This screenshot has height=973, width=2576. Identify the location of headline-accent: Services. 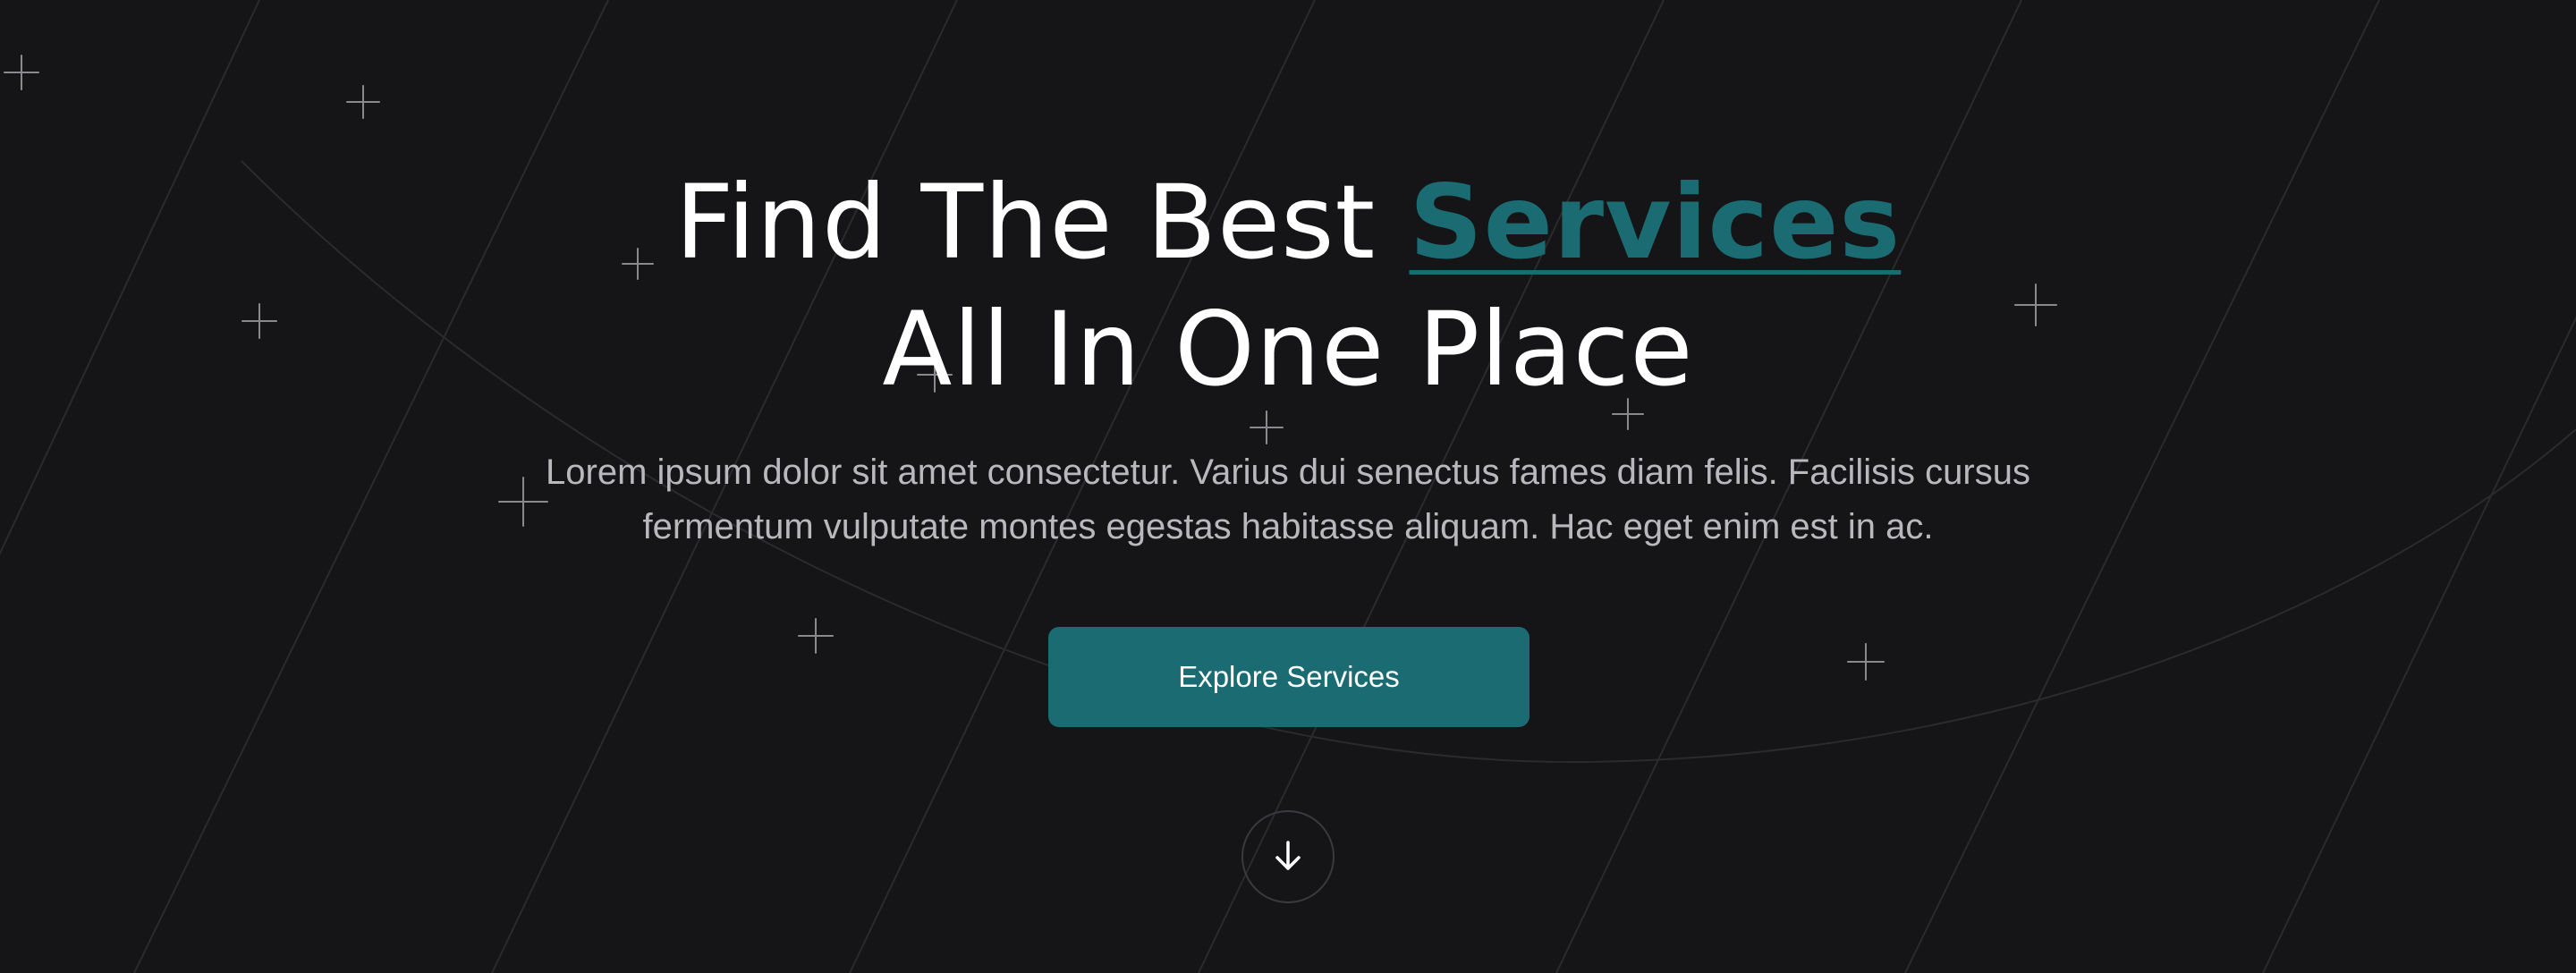
(1655, 222).